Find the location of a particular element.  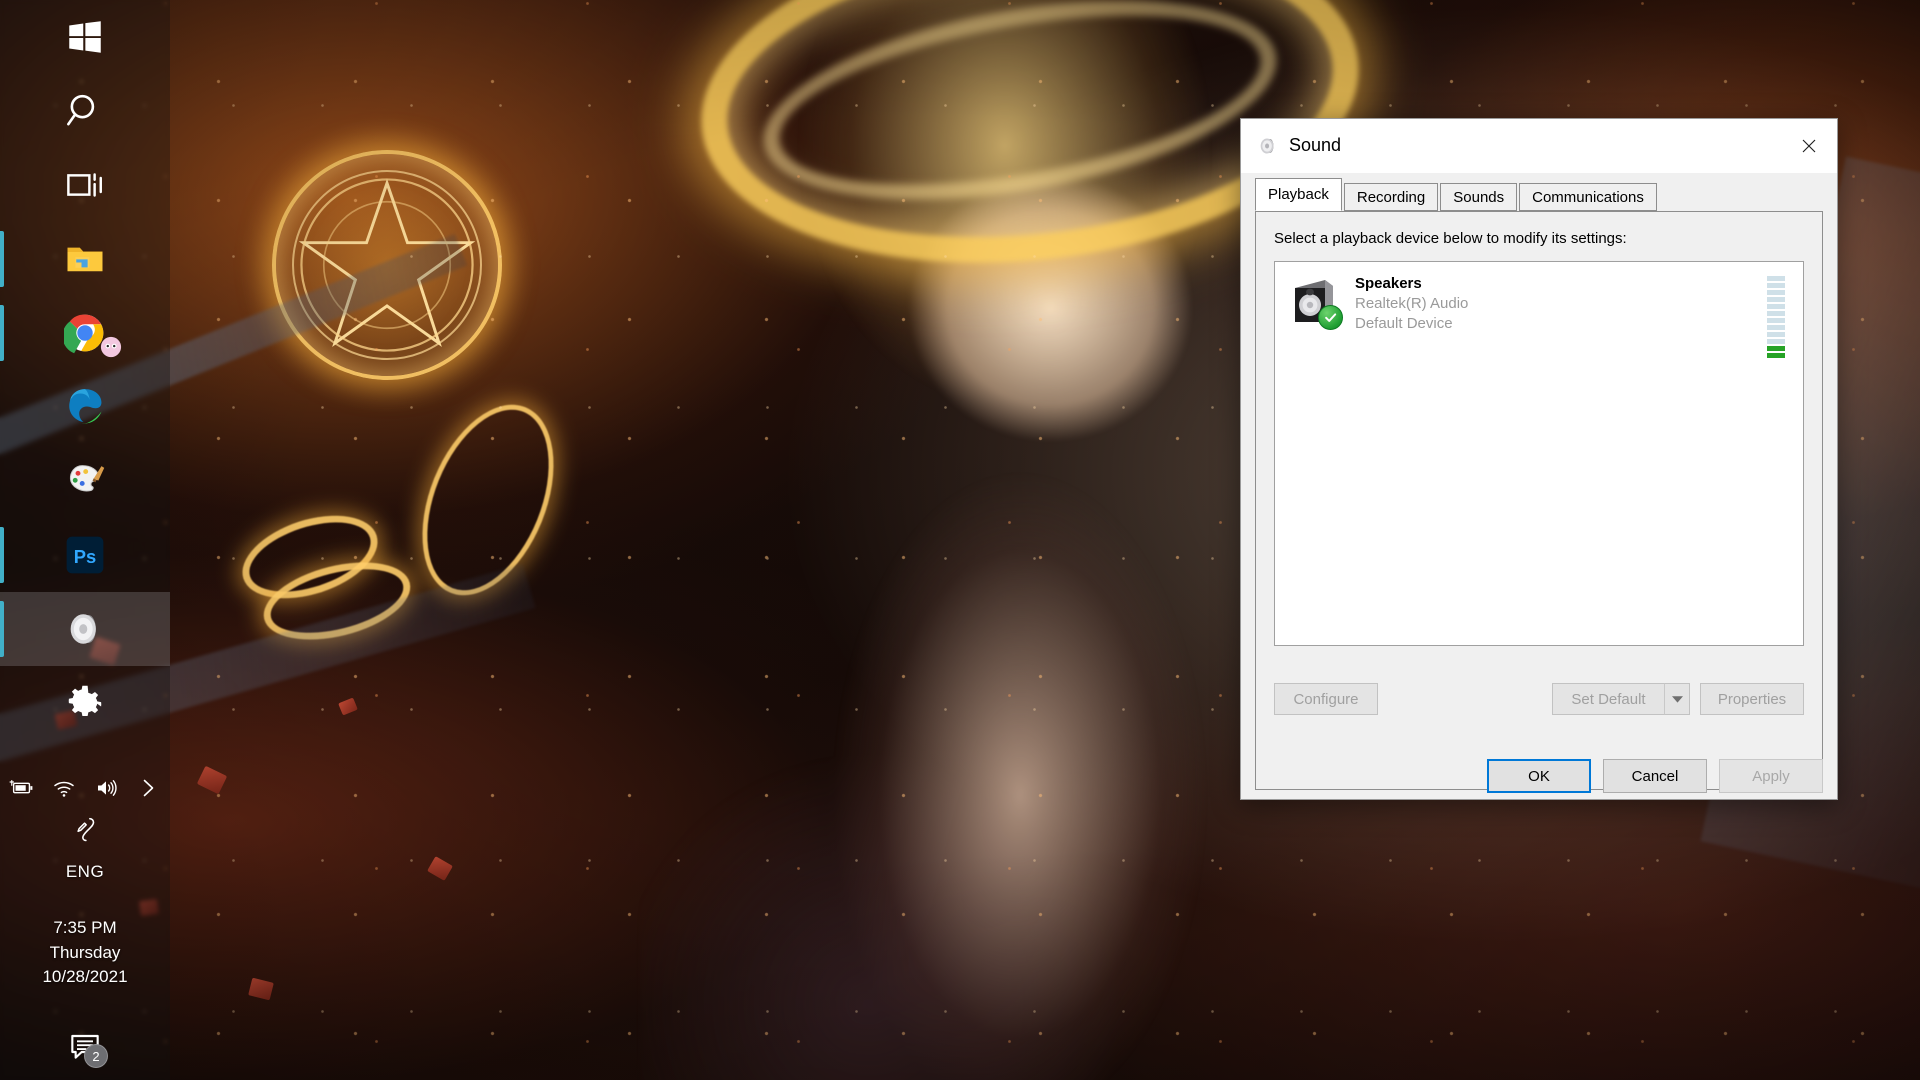

green-check-icon is located at coordinates (1330, 317).